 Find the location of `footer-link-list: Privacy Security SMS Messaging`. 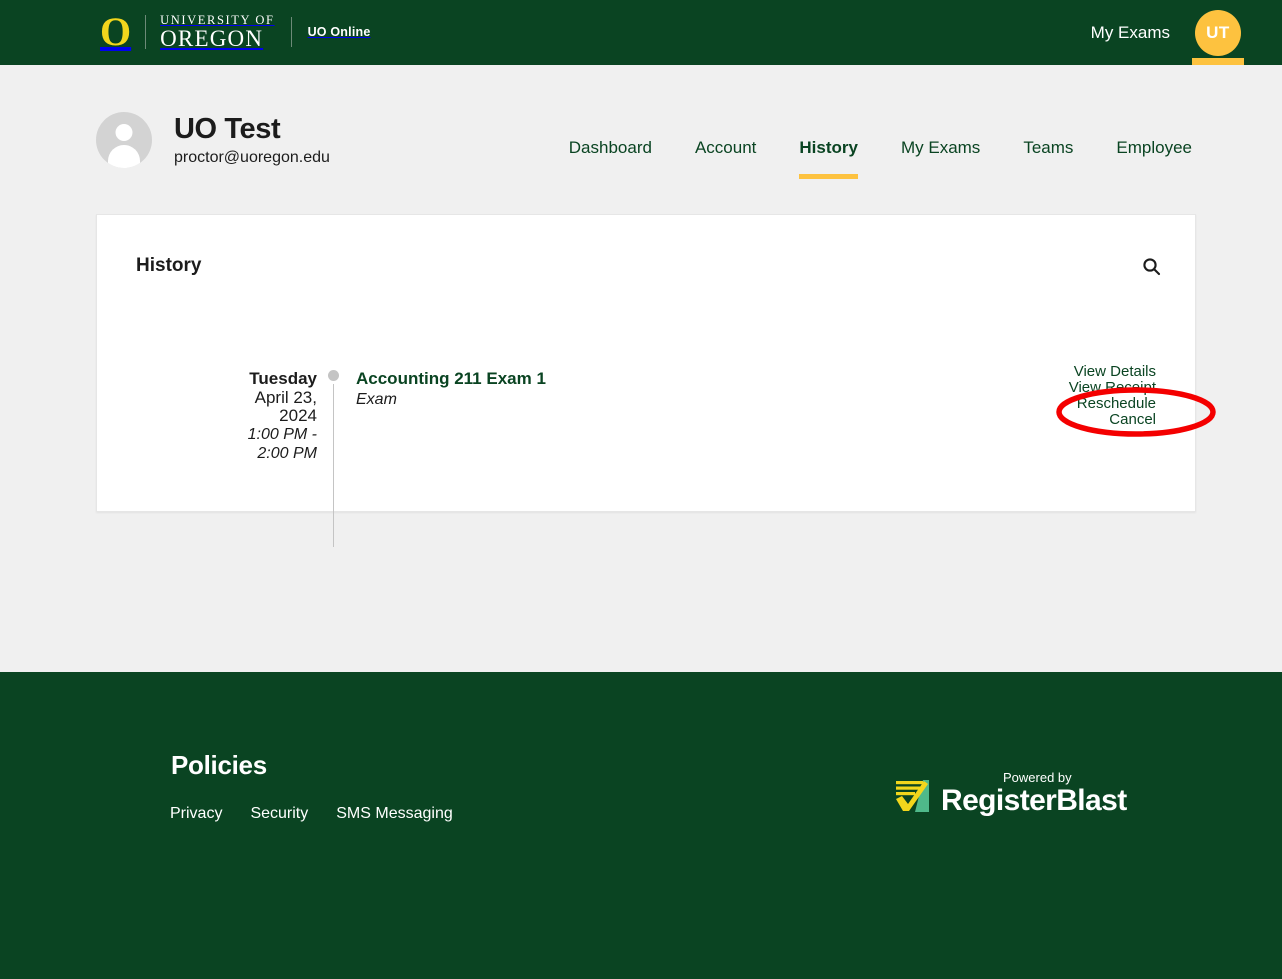

footer-link-list: Privacy Security SMS Messaging is located at coordinates (325, 814).